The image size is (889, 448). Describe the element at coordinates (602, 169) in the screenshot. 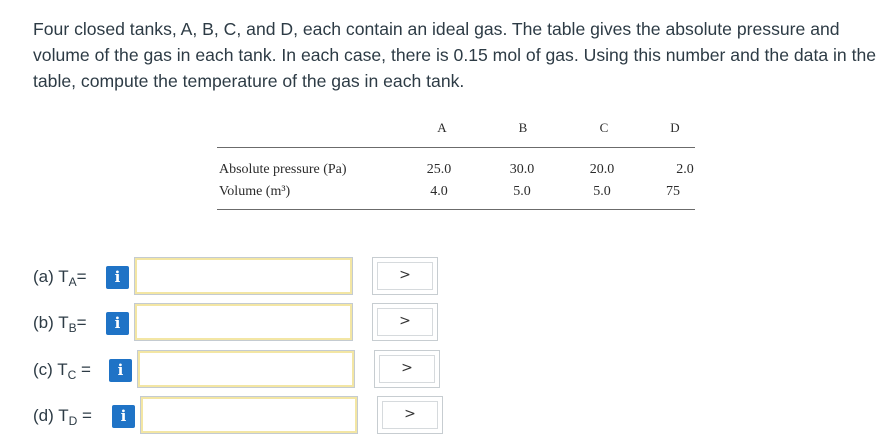

I see `pressure-c: 20.0` at that location.